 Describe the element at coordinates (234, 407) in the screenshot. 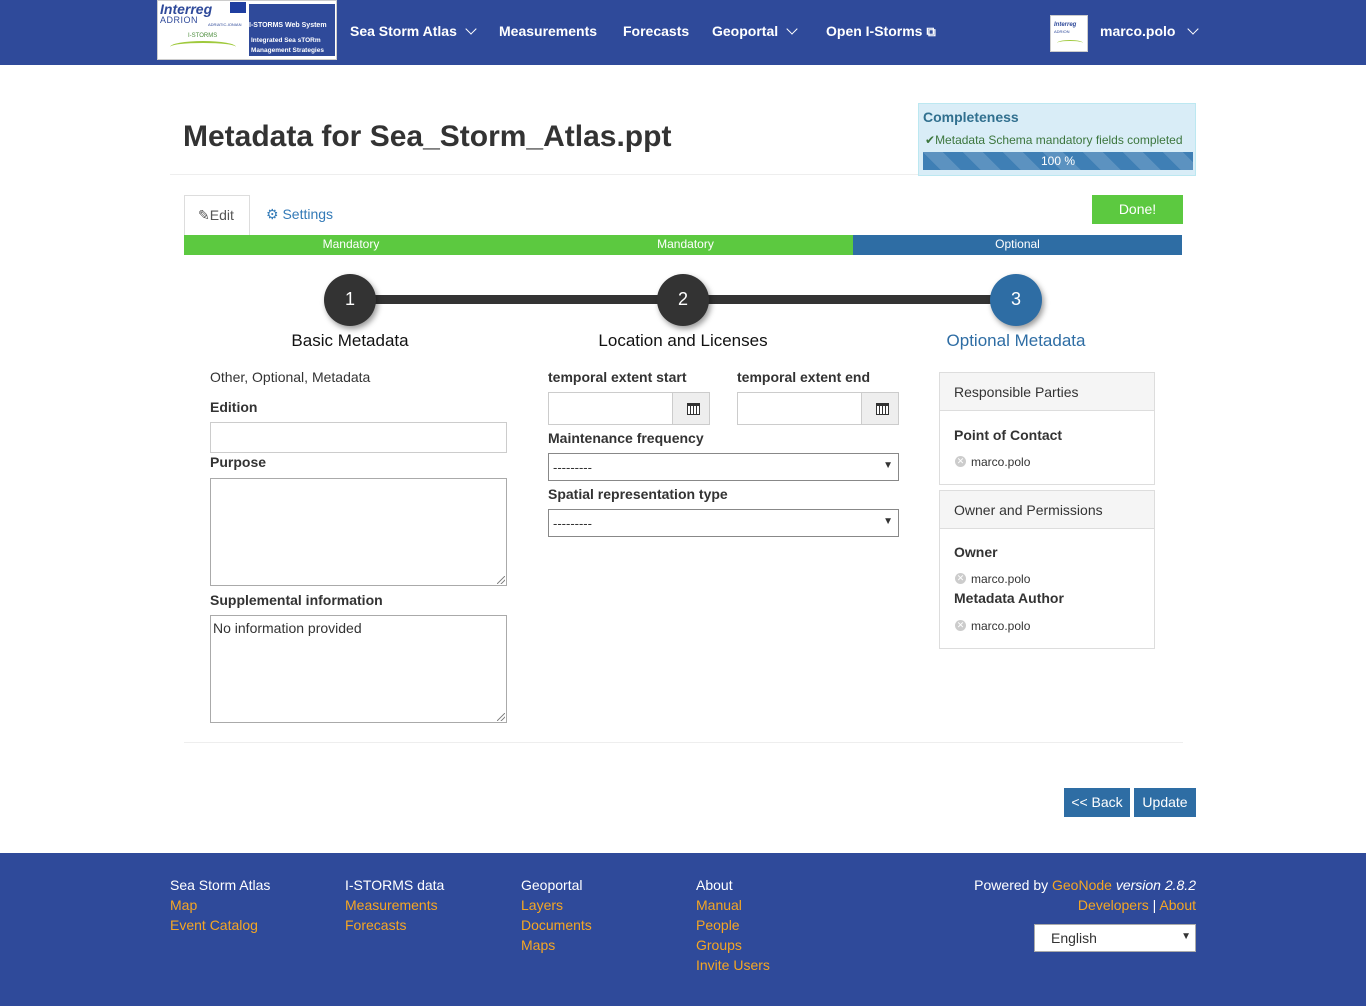

I see `edition-label: Edition` at that location.